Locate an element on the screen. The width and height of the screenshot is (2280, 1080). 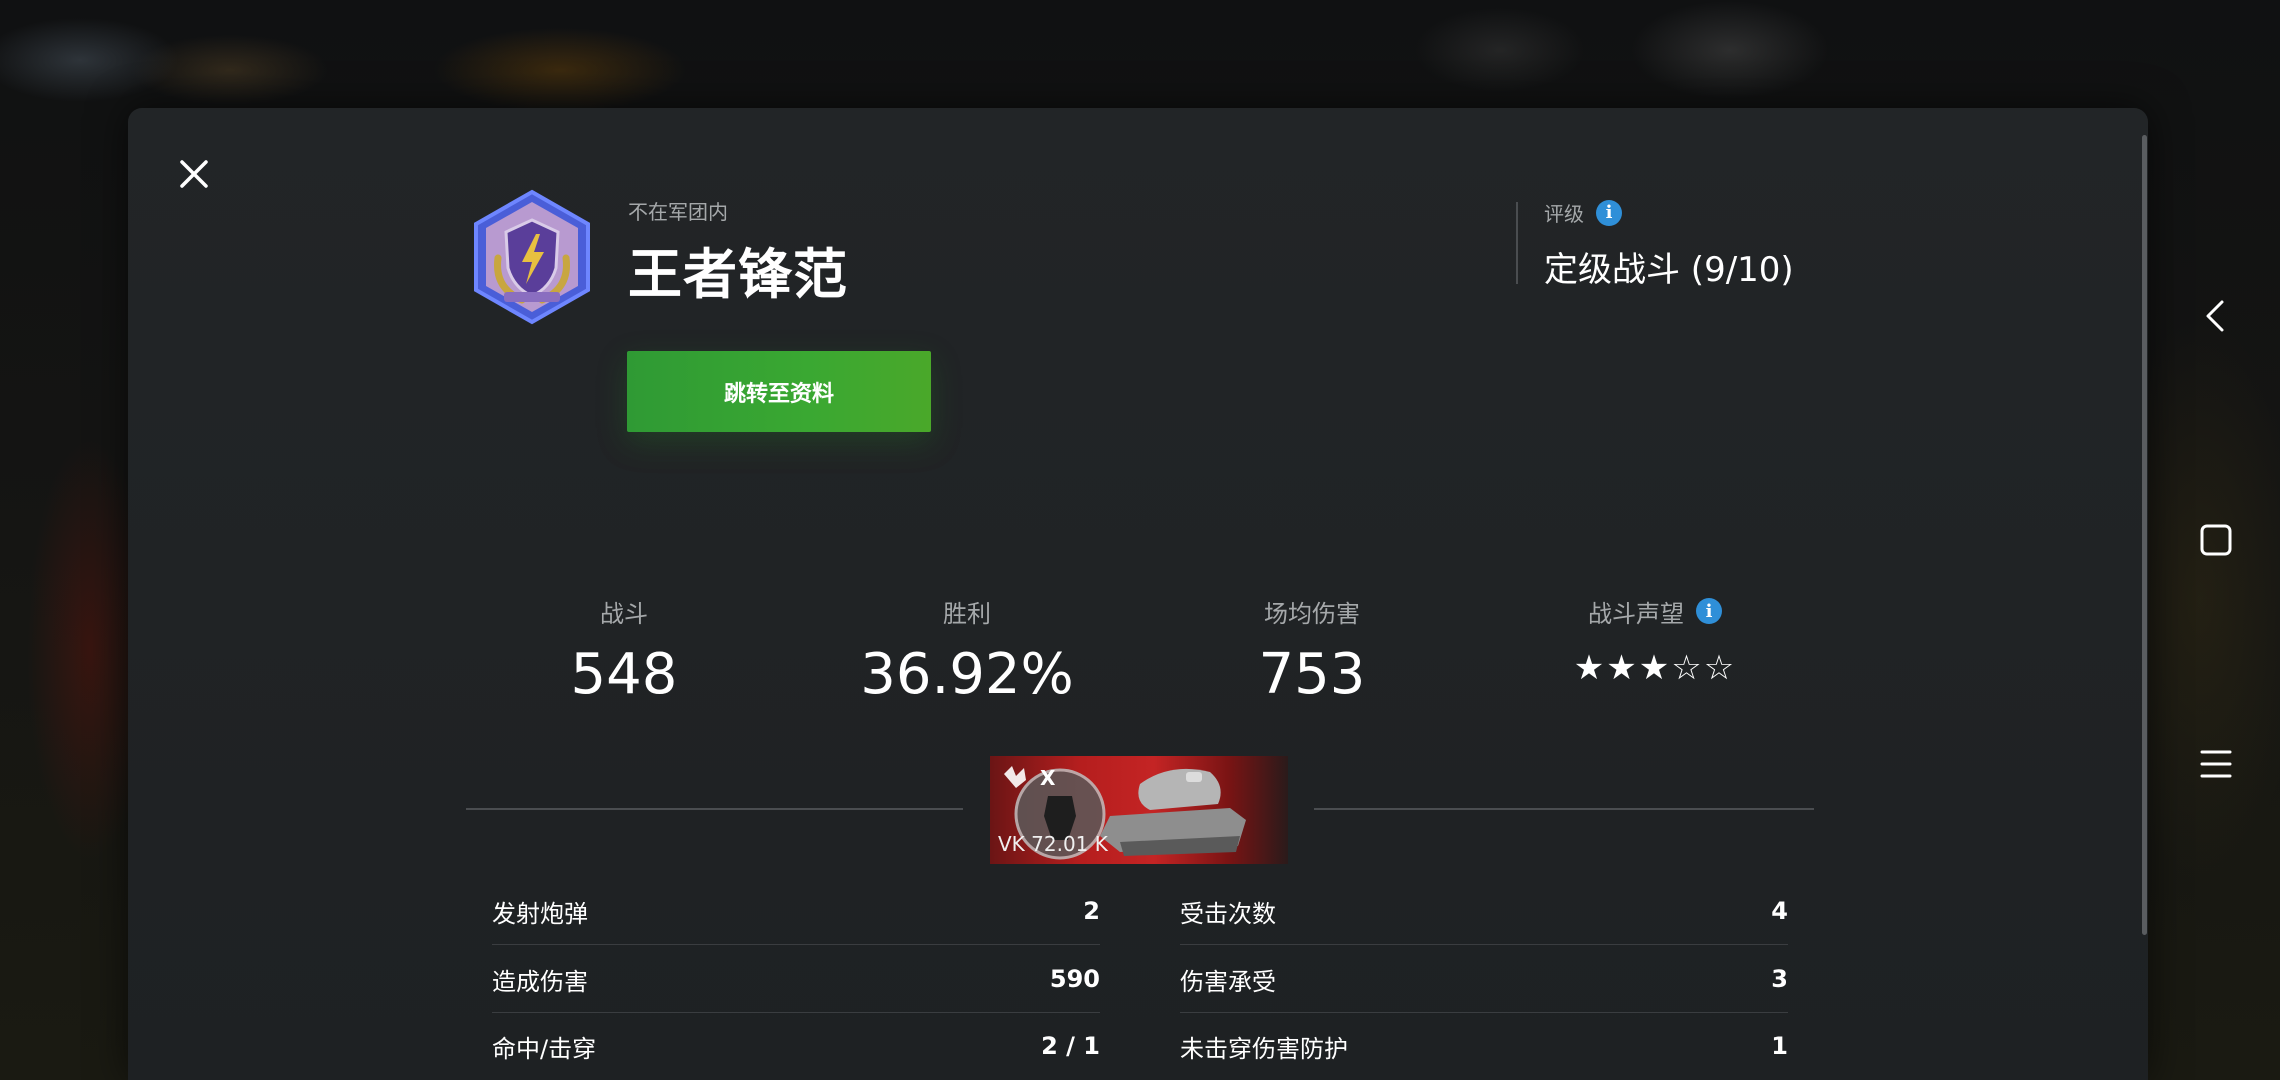
rating-divider is located at coordinates (1517, 243).